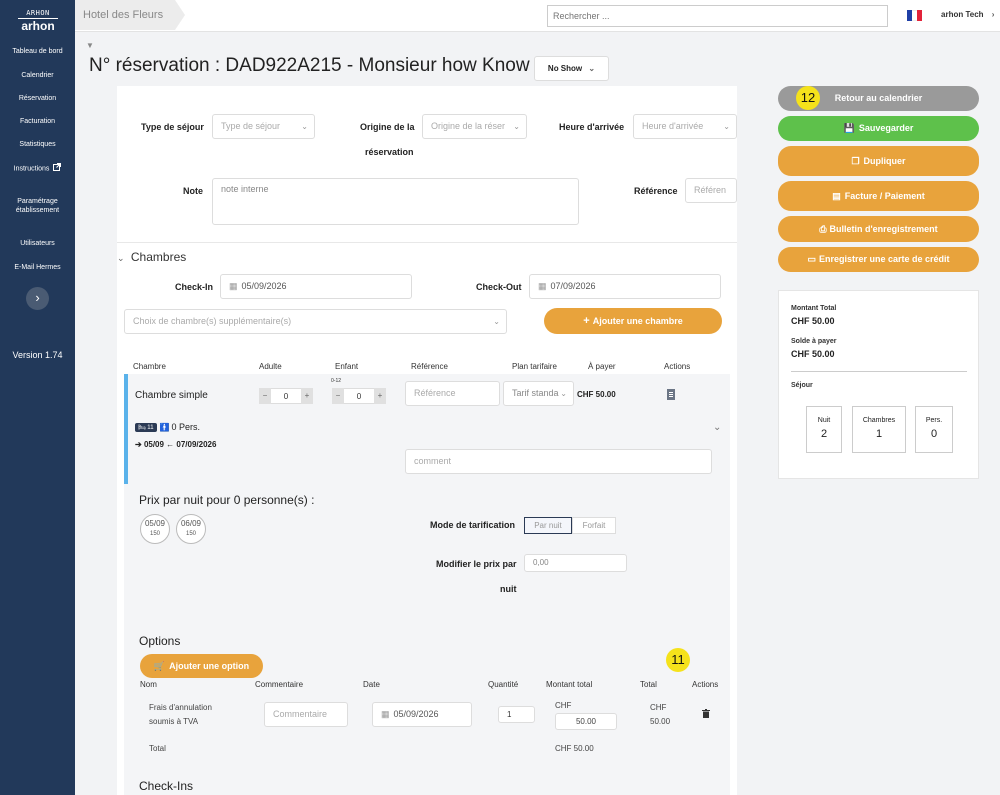  I want to click on mode-par-nuit: Par nuit, so click(548, 525).